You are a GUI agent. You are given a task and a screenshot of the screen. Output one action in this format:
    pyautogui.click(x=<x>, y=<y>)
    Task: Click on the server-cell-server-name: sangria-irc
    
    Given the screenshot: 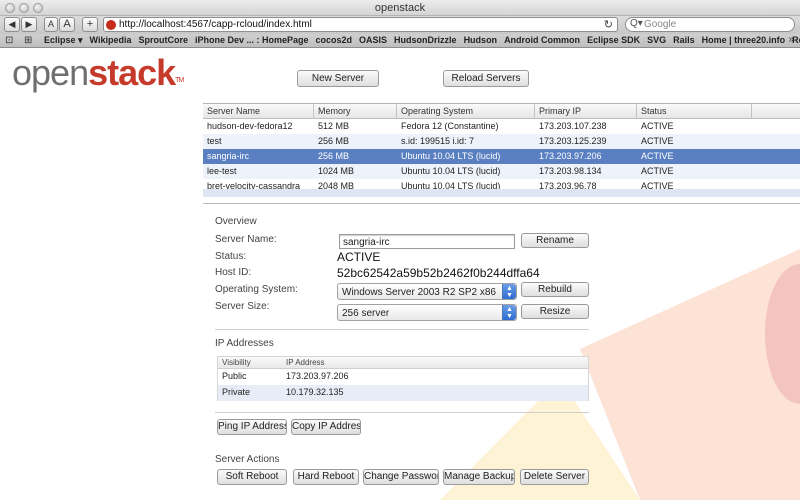 What is the action you would take?
    pyautogui.click(x=228, y=156)
    